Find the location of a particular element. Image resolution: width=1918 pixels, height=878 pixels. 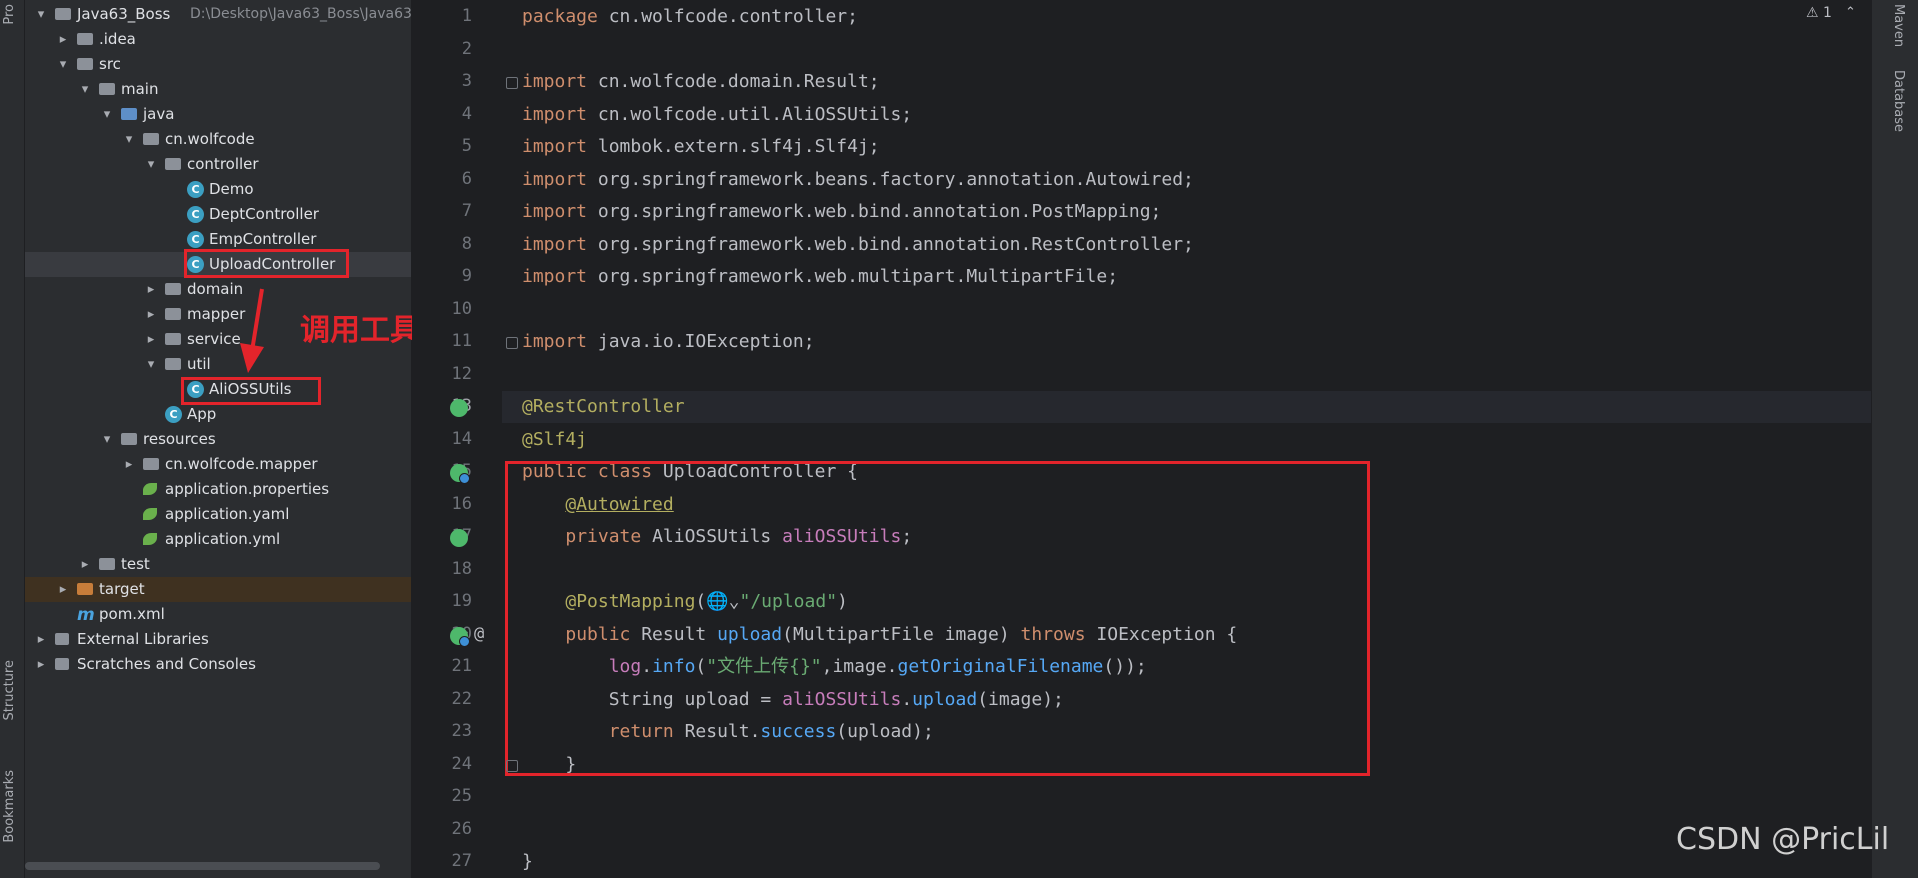

tree-item: application.yml is located at coordinates (218, 539).